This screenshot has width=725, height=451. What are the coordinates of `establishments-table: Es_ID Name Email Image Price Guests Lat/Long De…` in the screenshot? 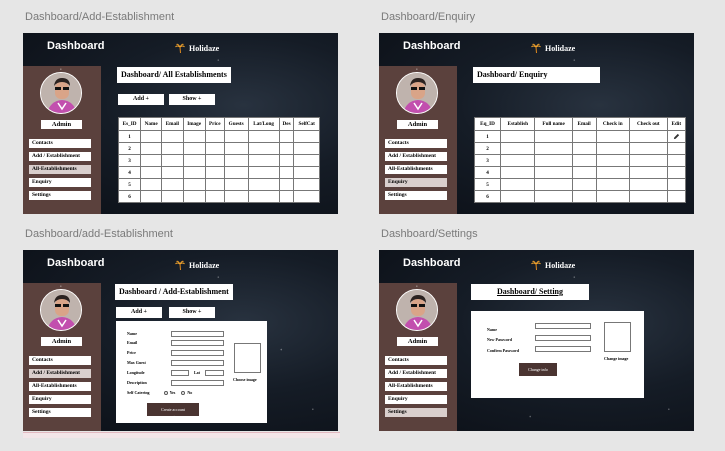 It's located at (218, 160).